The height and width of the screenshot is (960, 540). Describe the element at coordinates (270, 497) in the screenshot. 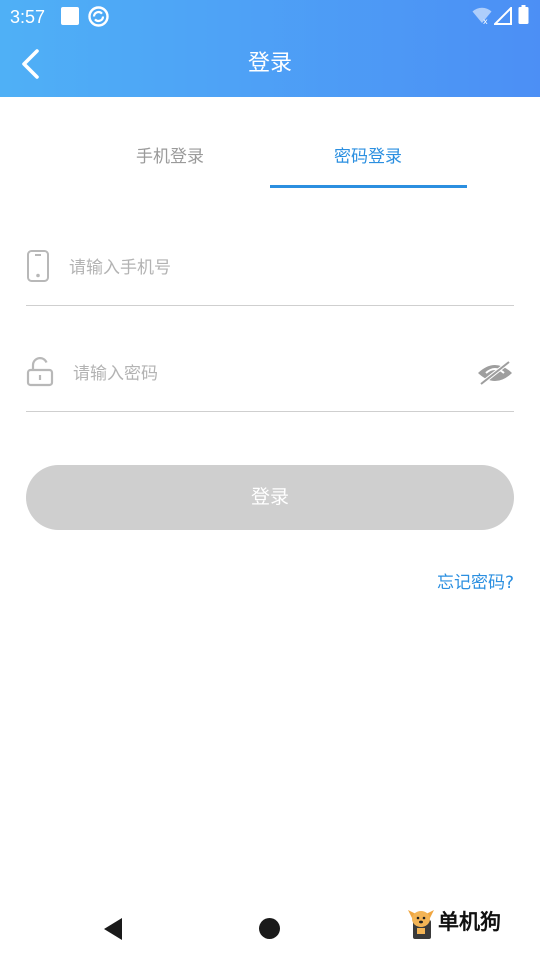

I see `login-button: 登录` at that location.